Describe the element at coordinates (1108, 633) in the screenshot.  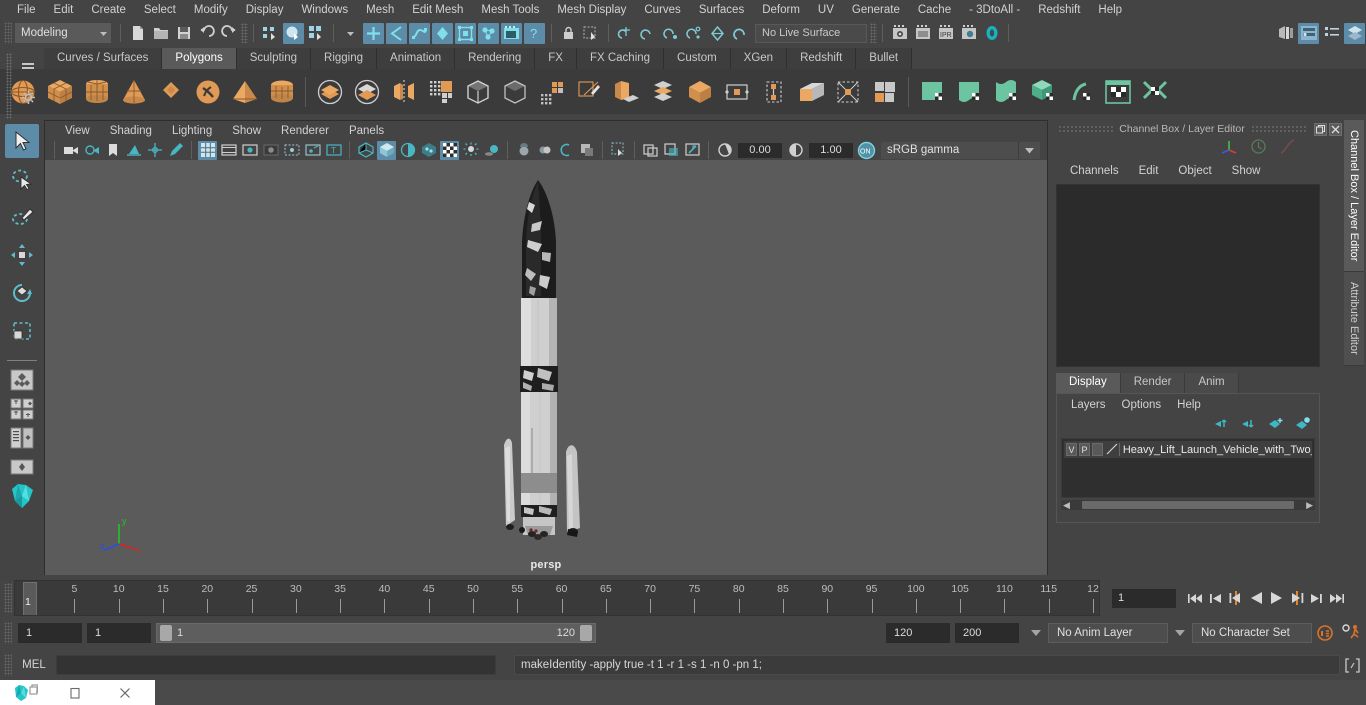
I see `anim-layer-field: No Anim Layer` at that location.